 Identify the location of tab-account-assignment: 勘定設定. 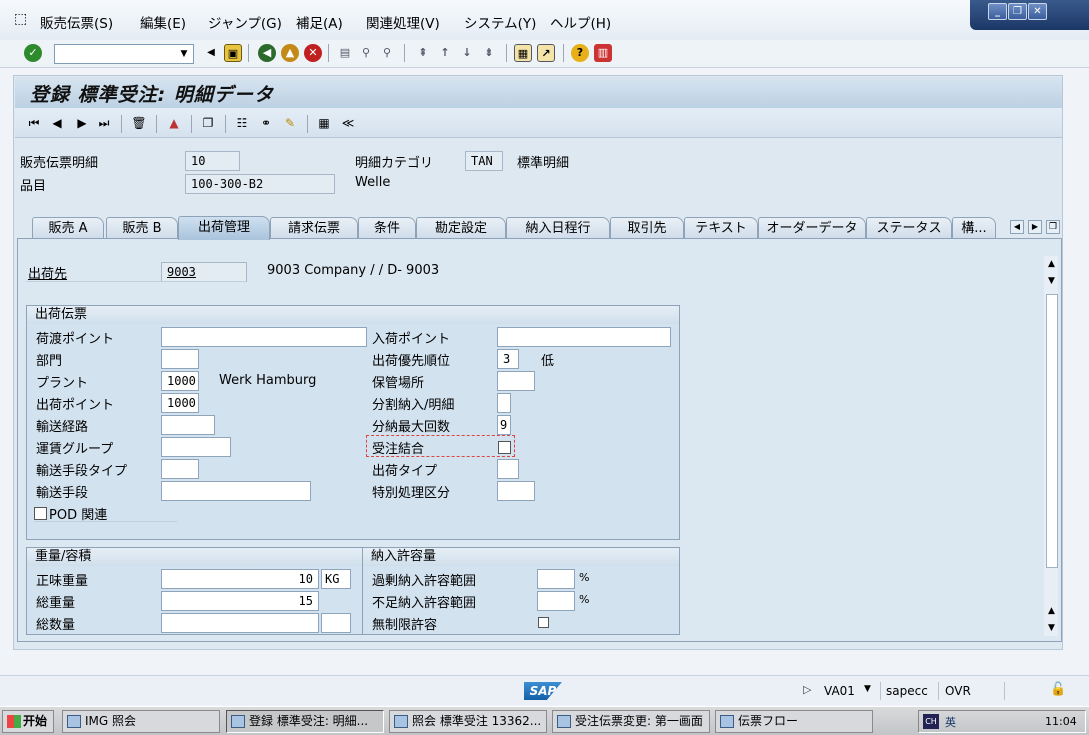
(461, 228).